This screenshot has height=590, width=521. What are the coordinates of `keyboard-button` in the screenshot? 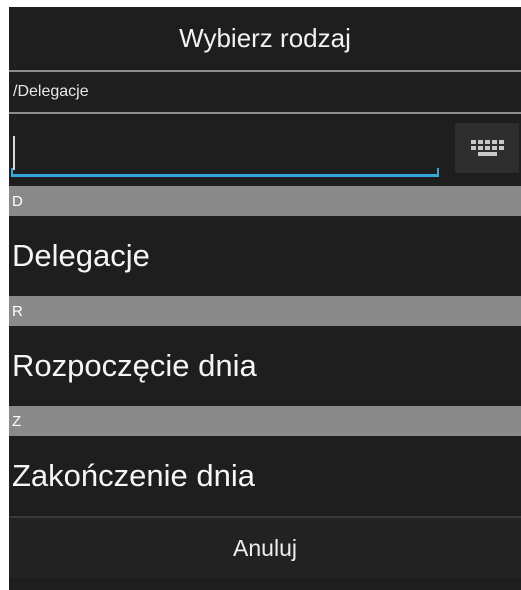 It's located at (487, 148).